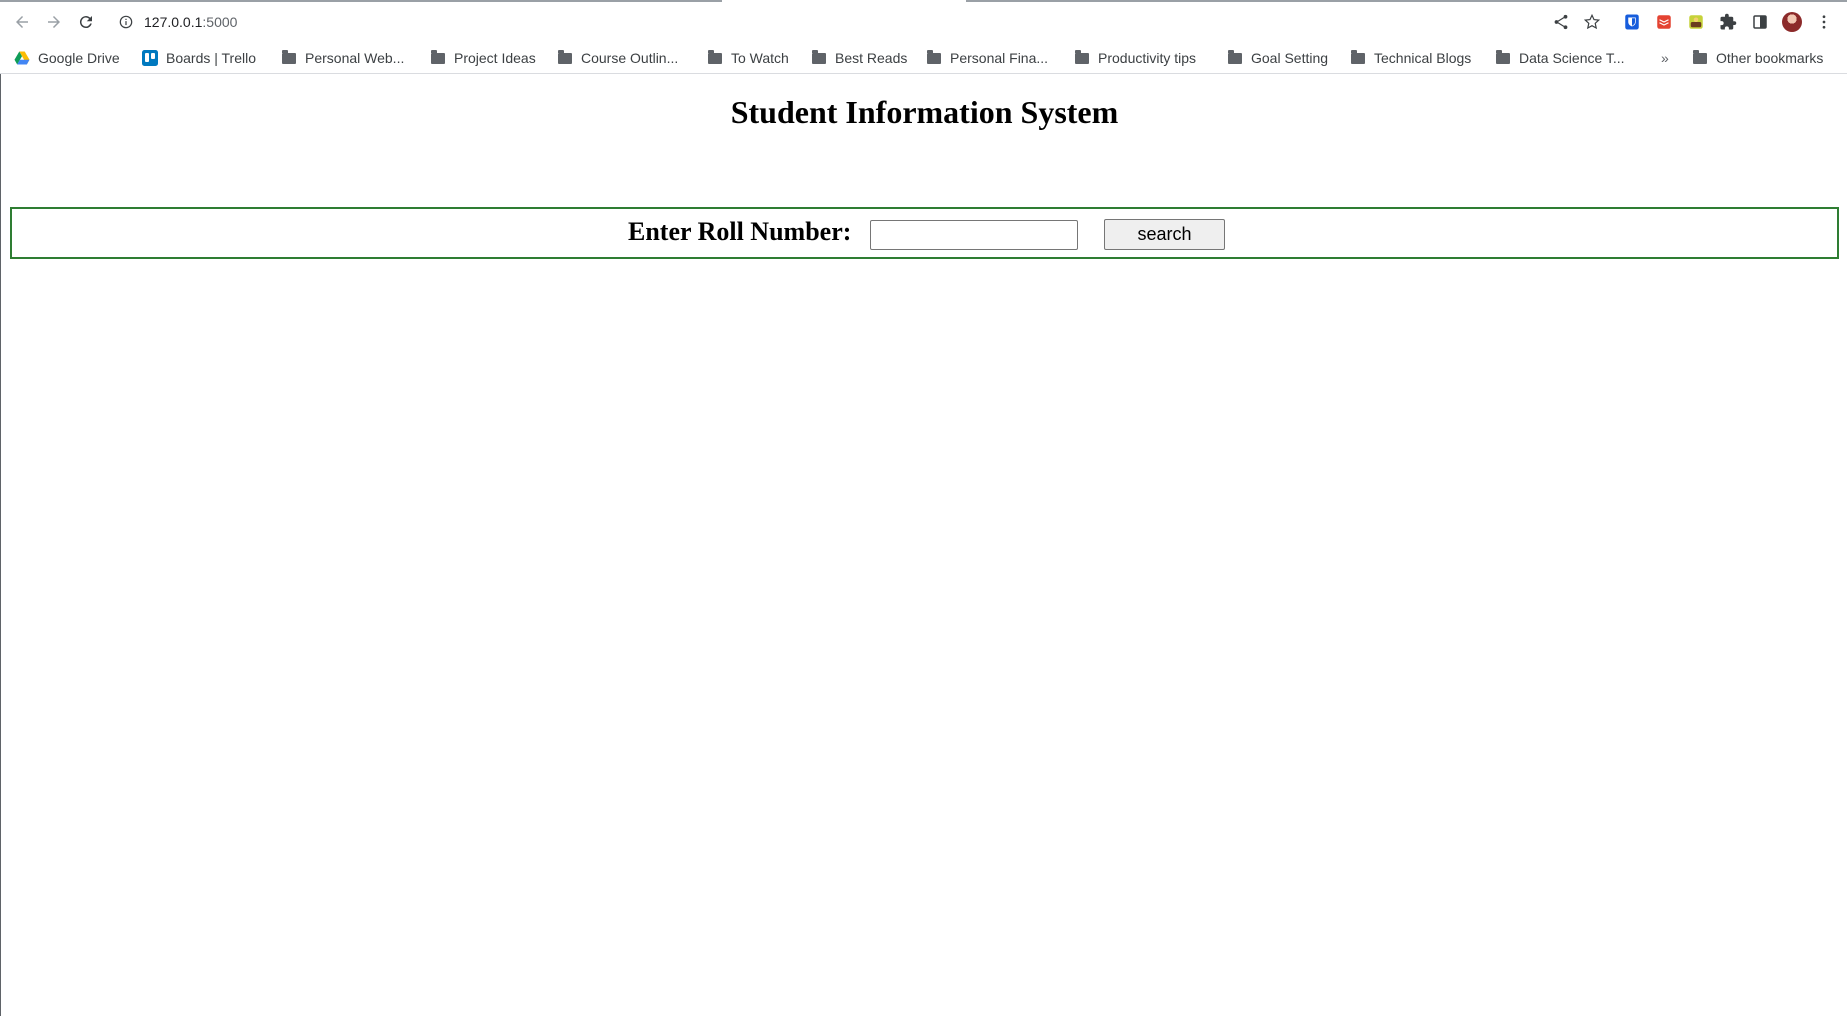 This screenshot has width=1847, height=1016. I want to click on forward-button, so click(54, 22).